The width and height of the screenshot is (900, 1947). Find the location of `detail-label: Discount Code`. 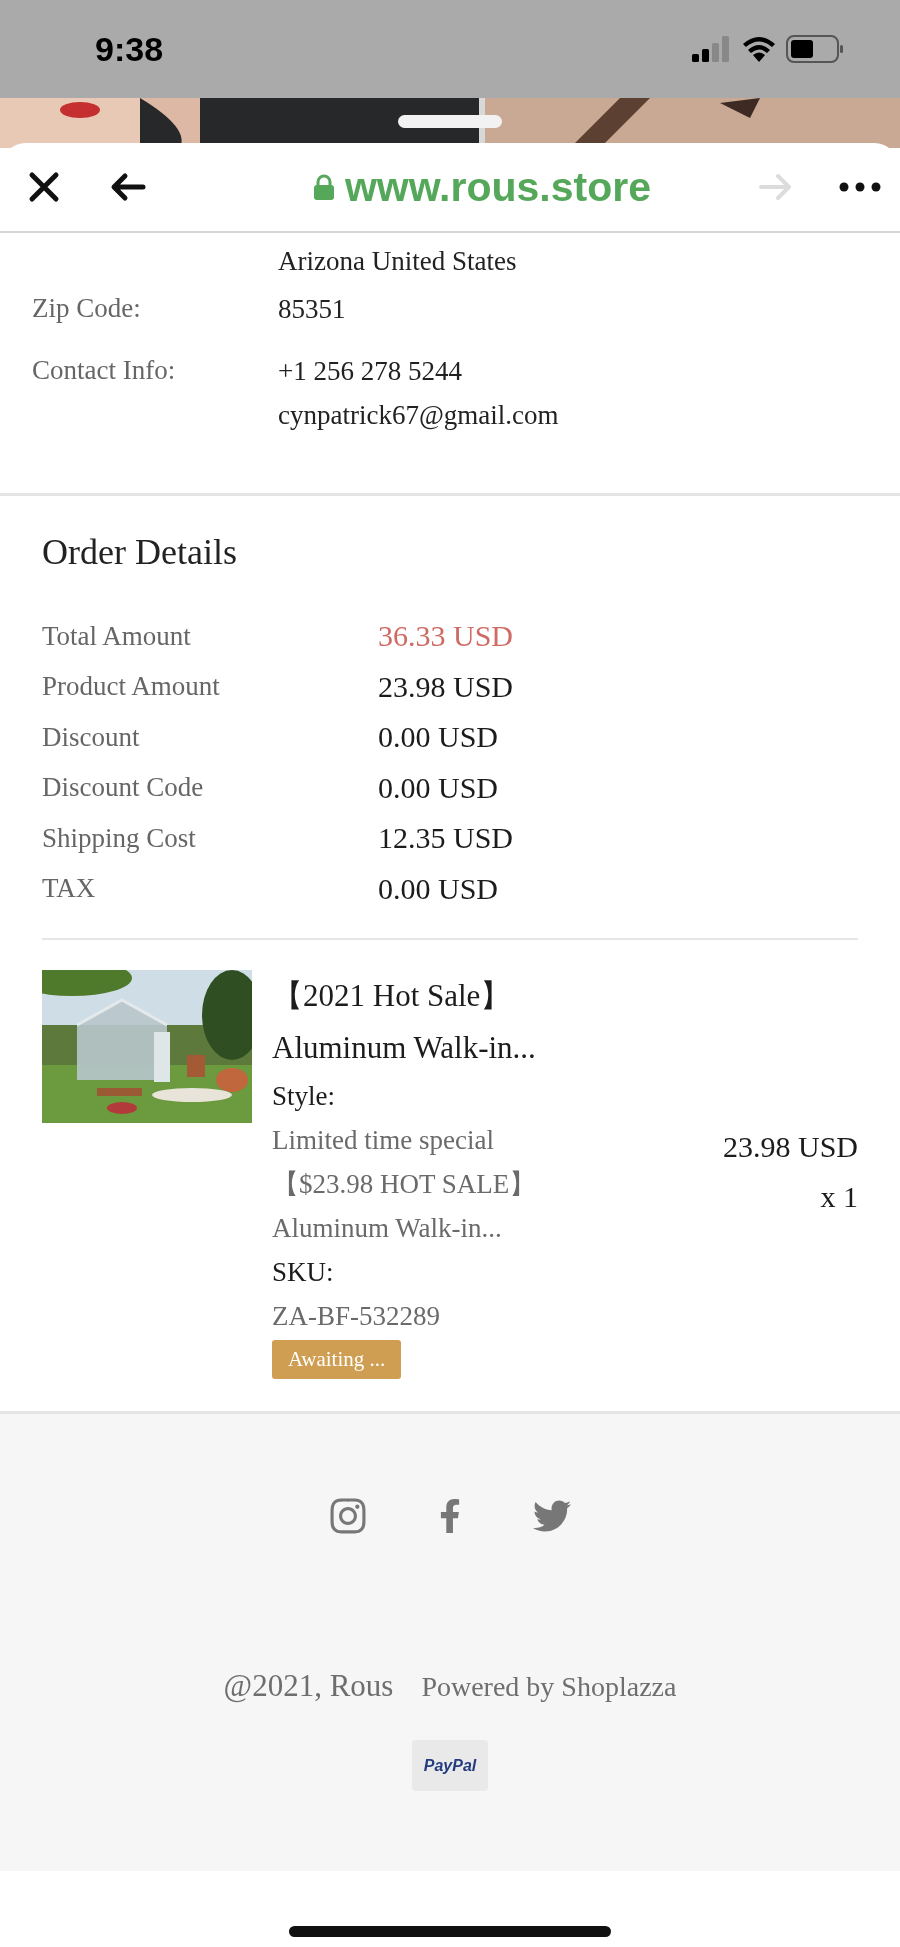

detail-label: Discount Code is located at coordinates (123, 788).